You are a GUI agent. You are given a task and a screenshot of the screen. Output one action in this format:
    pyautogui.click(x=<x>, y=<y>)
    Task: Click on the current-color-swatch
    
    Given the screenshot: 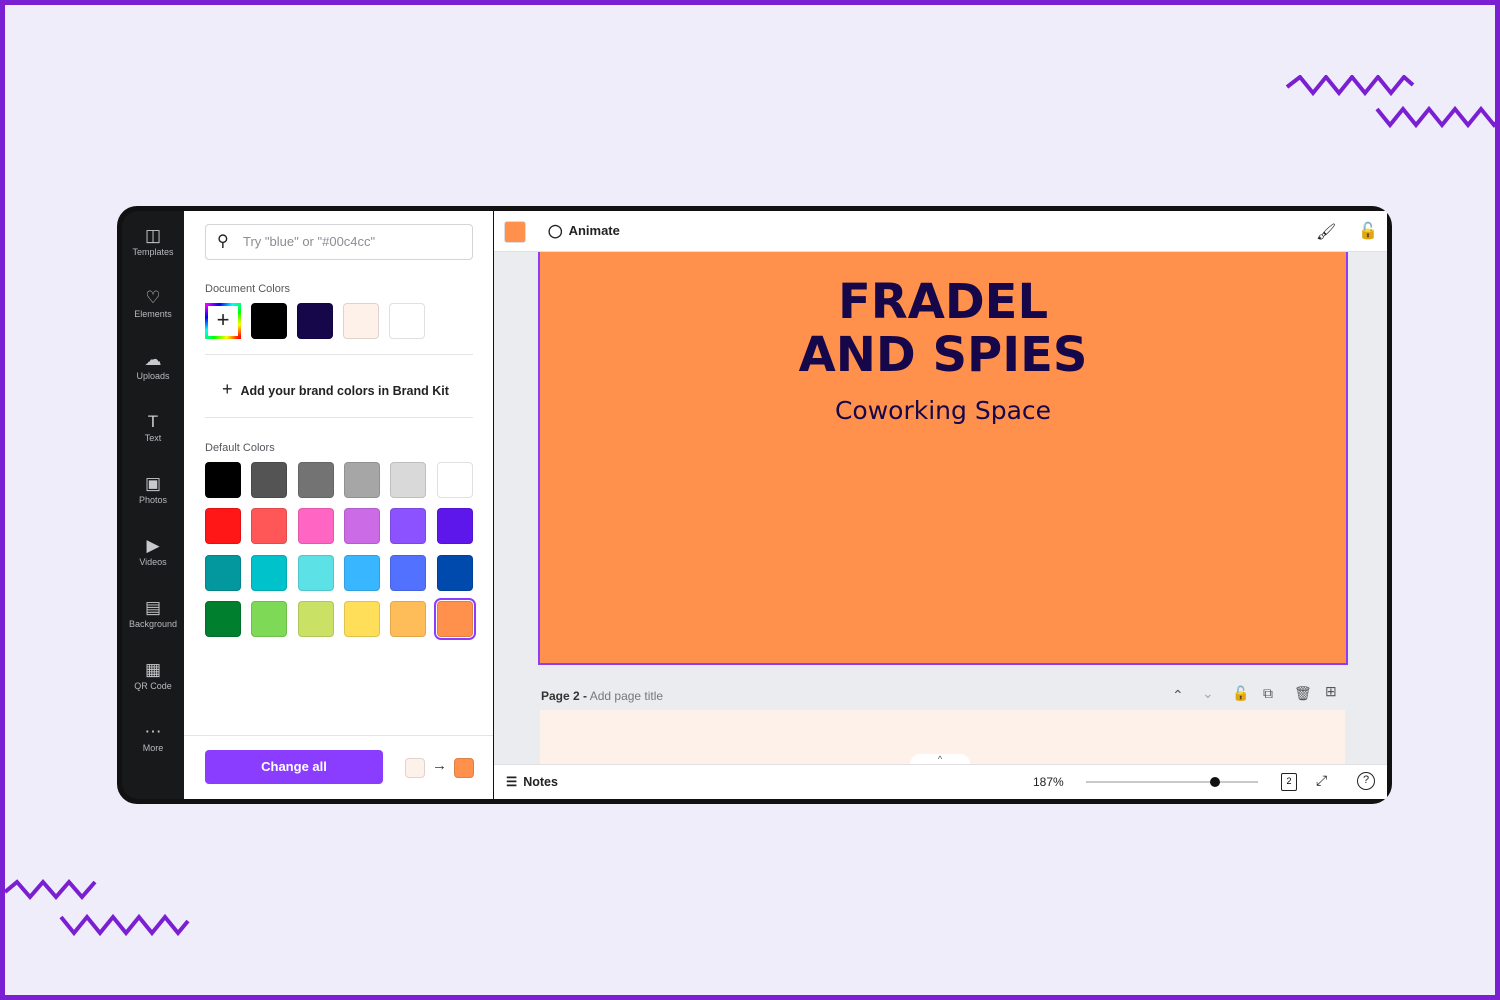 What is the action you would take?
    pyautogui.click(x=515, y=232)
    